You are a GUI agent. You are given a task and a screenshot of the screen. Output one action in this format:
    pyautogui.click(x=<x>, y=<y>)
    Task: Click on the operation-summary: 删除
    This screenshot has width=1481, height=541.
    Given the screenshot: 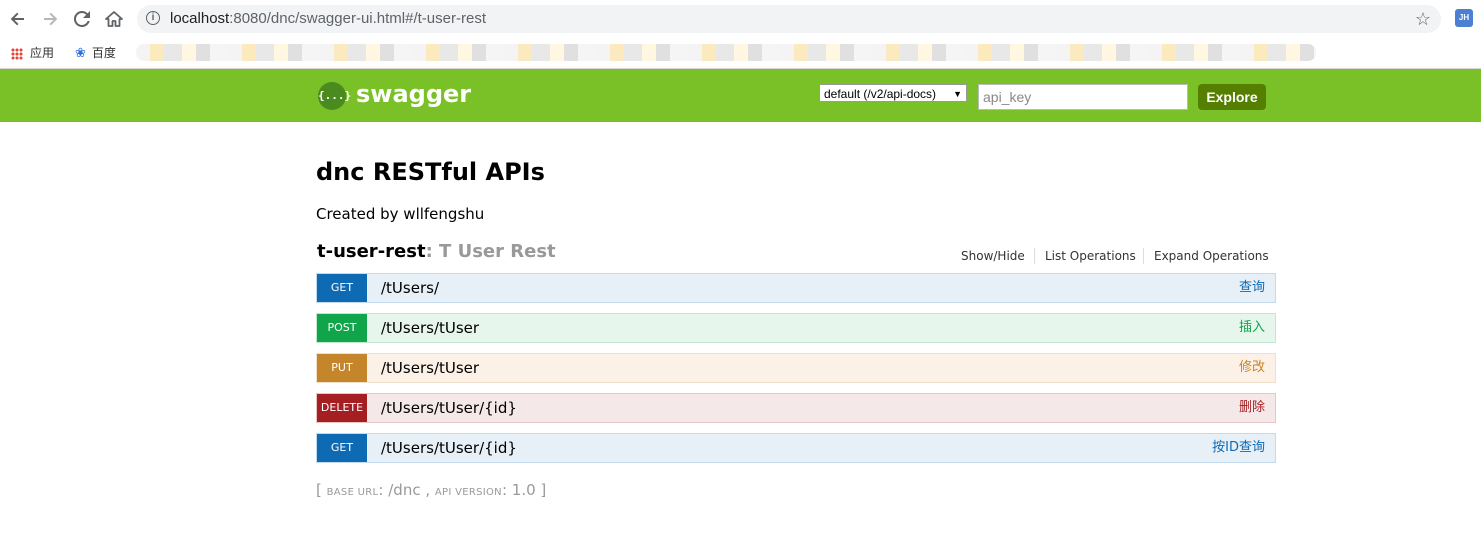 What is the action you would take?
    pyautogui.click(x=1252, y=408)
    